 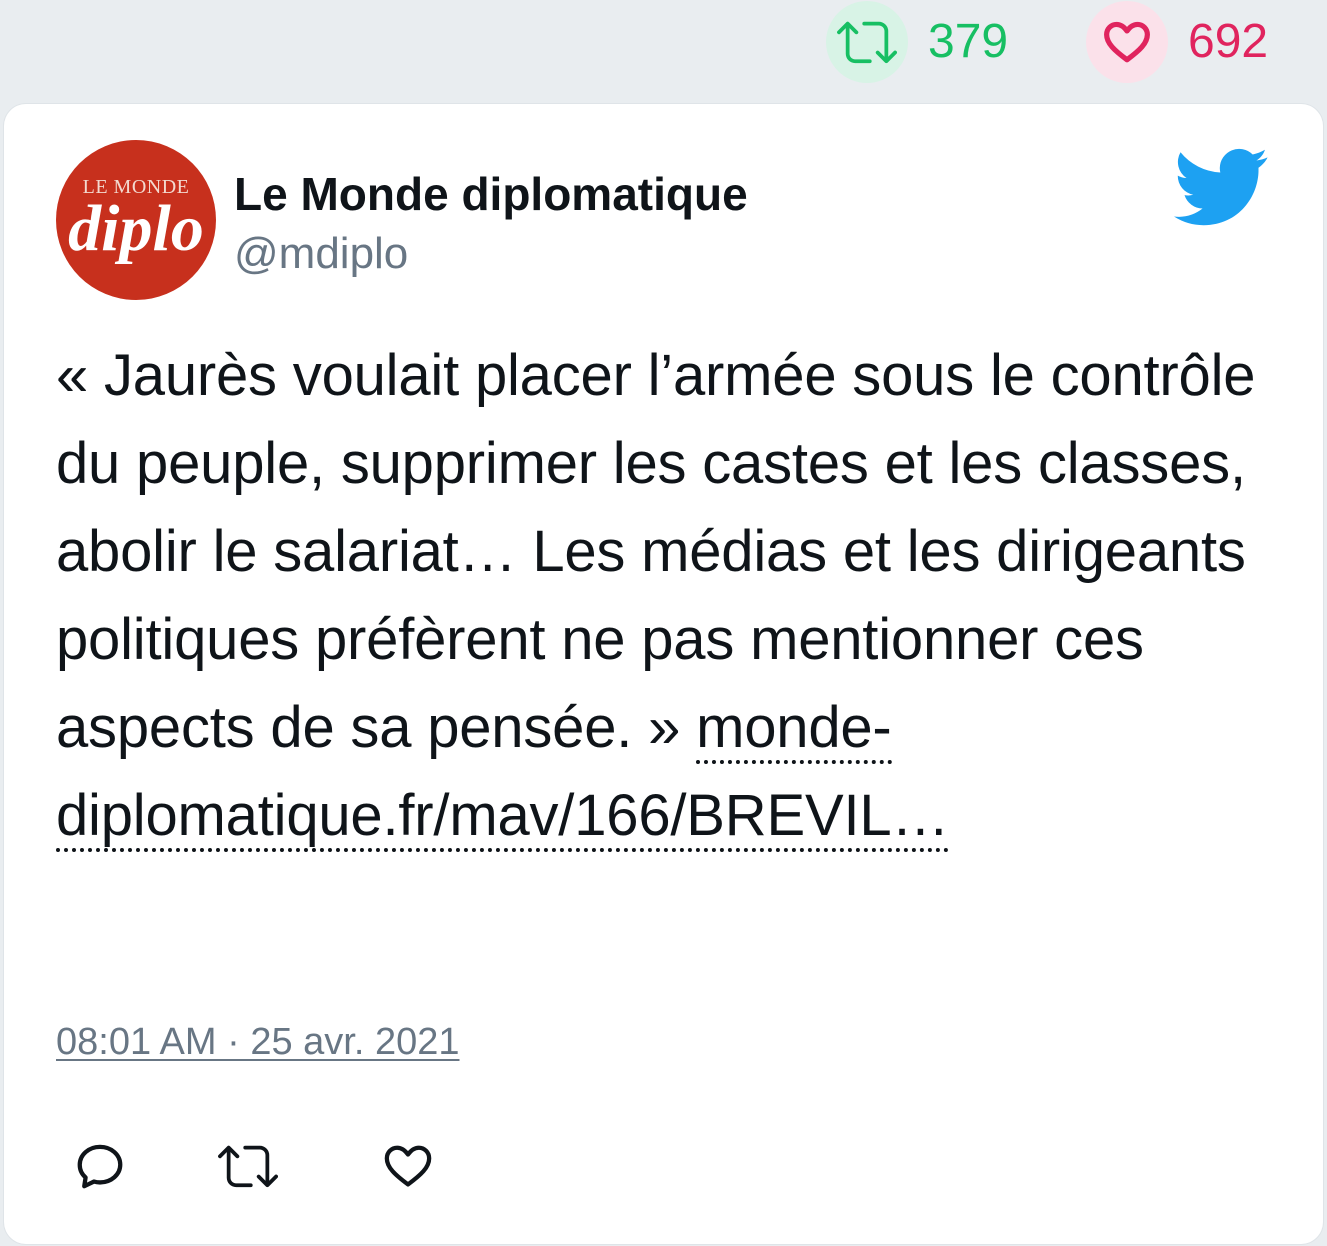 I want to click on like-count: 692, so click(x=1228, y=41).